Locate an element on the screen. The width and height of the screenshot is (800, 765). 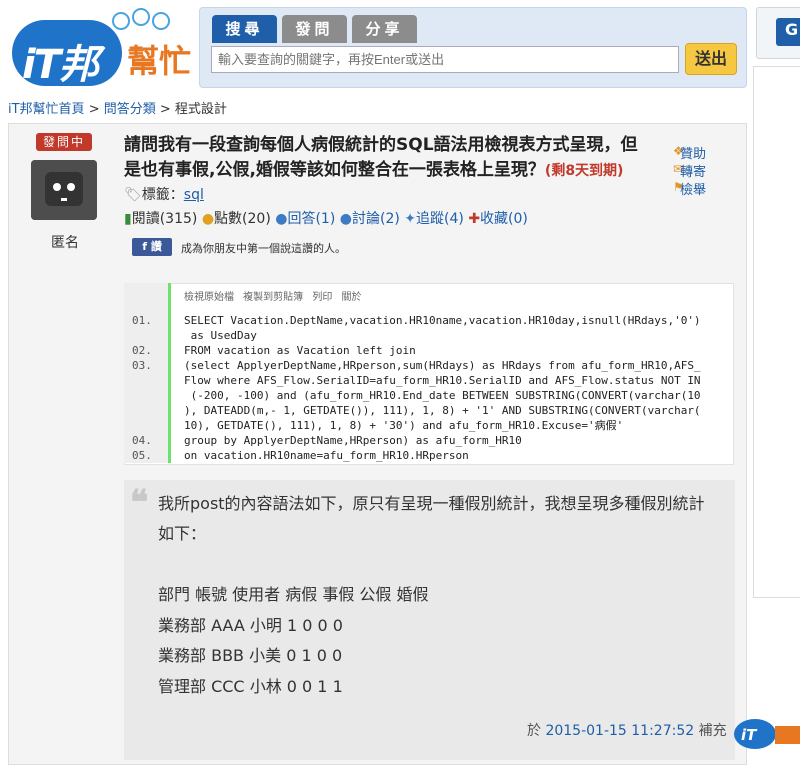
views-count: 閱讀(315) is located at coordinates (164, 219).